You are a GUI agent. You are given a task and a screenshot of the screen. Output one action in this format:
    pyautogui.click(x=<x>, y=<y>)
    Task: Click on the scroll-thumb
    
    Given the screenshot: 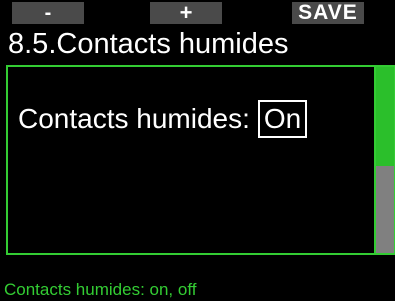 What is the action you would take?
    pyautogui.click(x=385, y=116)
    